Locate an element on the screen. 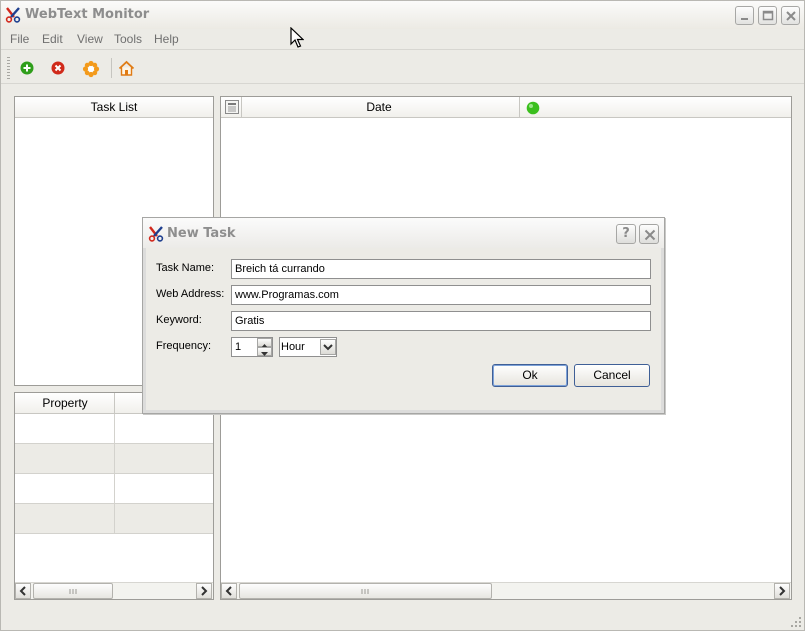 The image size is (805, 631). frequency-unit-value: Hour is located at coordinates (293, 347).